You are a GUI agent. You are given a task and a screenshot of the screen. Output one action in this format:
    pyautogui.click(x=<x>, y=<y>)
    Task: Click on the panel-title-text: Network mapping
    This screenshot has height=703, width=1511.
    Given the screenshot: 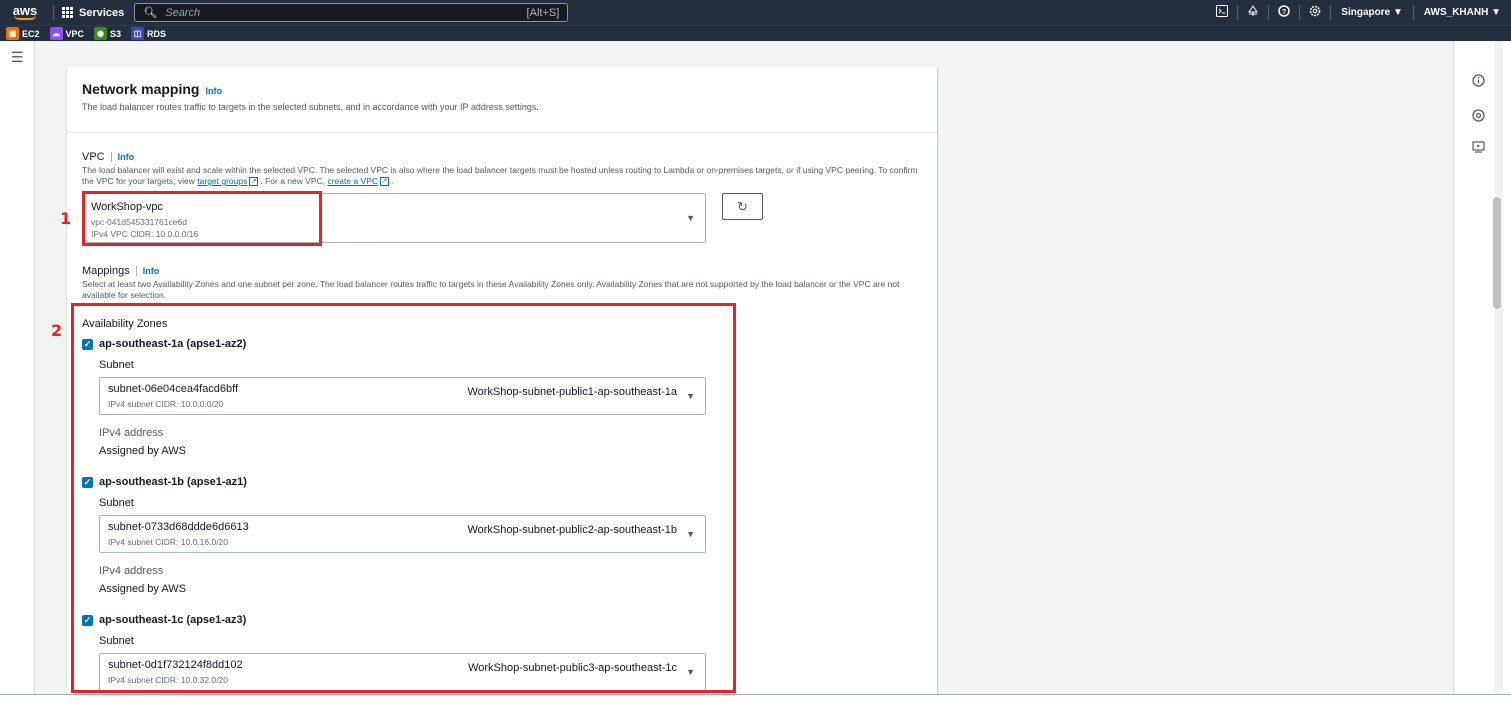 What is the action you would take?
    pyautogui.click(x=141, y=89)
    